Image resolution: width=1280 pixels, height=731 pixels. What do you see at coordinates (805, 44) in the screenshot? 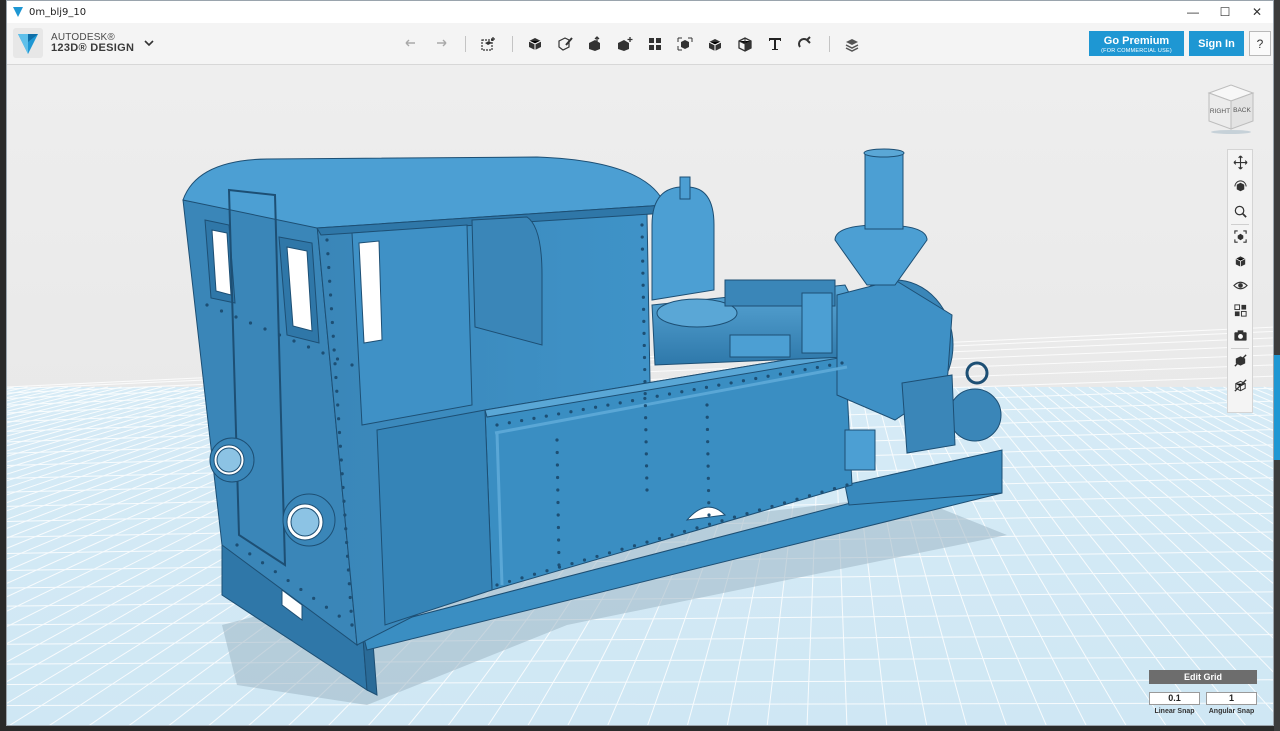
I see `snap-button` at bounding box center [805, 44].